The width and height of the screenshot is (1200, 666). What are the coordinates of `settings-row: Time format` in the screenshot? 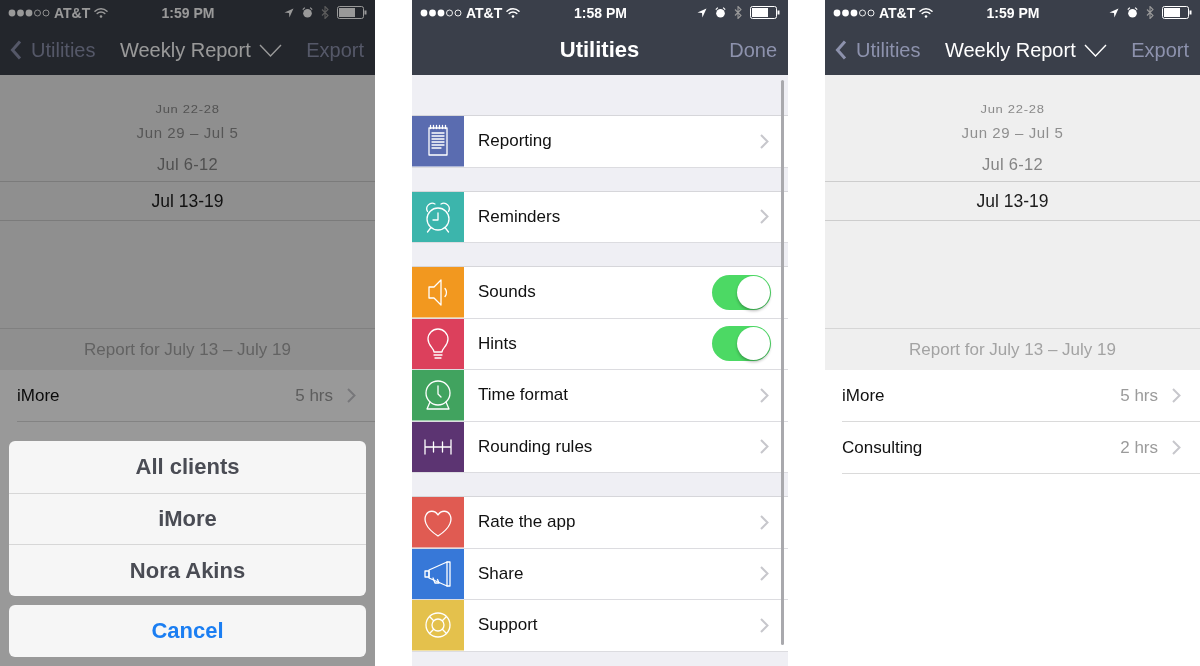 It's located at (600, 396).